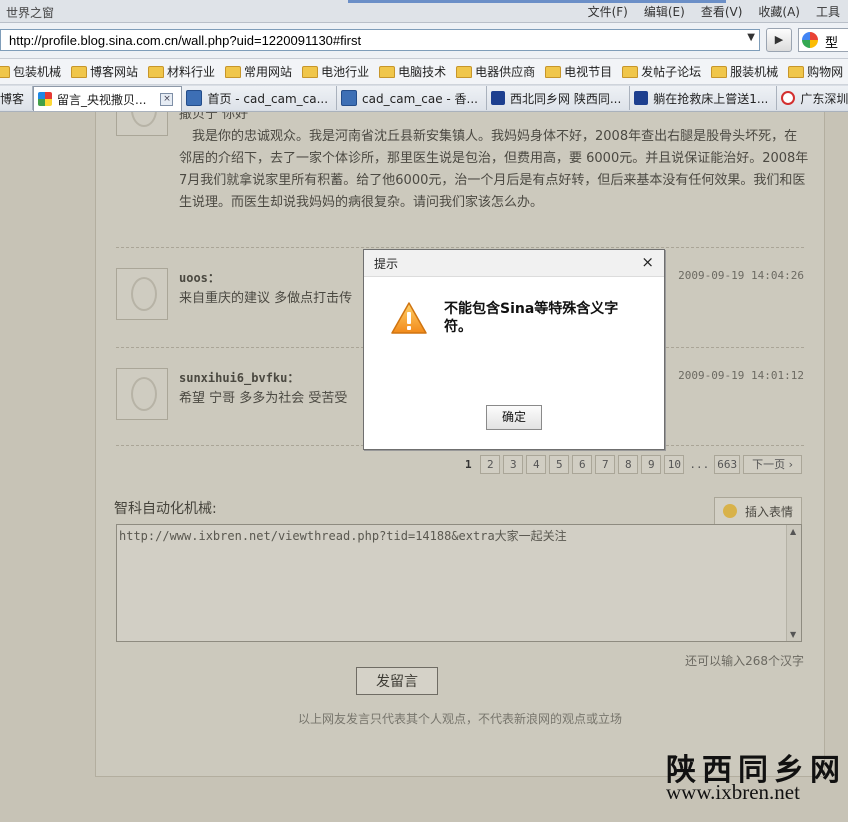 The height and width of the screenshot is (822, 848). Describe the element at coordinates (191, 72) in the screenshot. I see `favorite-label: 材料行业` at that location.